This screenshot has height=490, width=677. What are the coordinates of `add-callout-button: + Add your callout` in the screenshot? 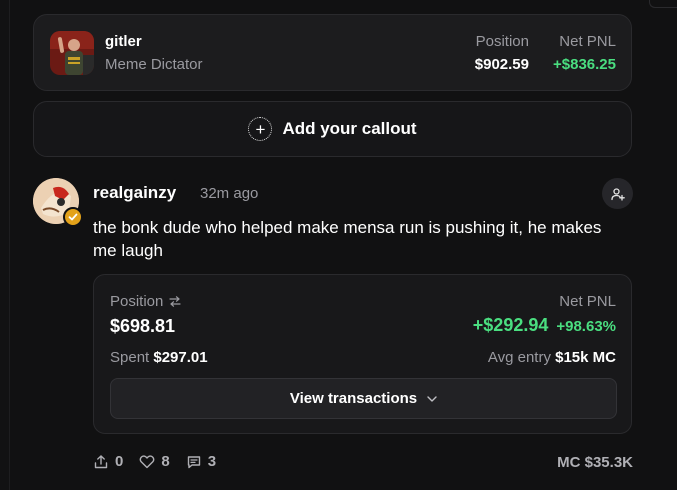 It's located at (332, 129).